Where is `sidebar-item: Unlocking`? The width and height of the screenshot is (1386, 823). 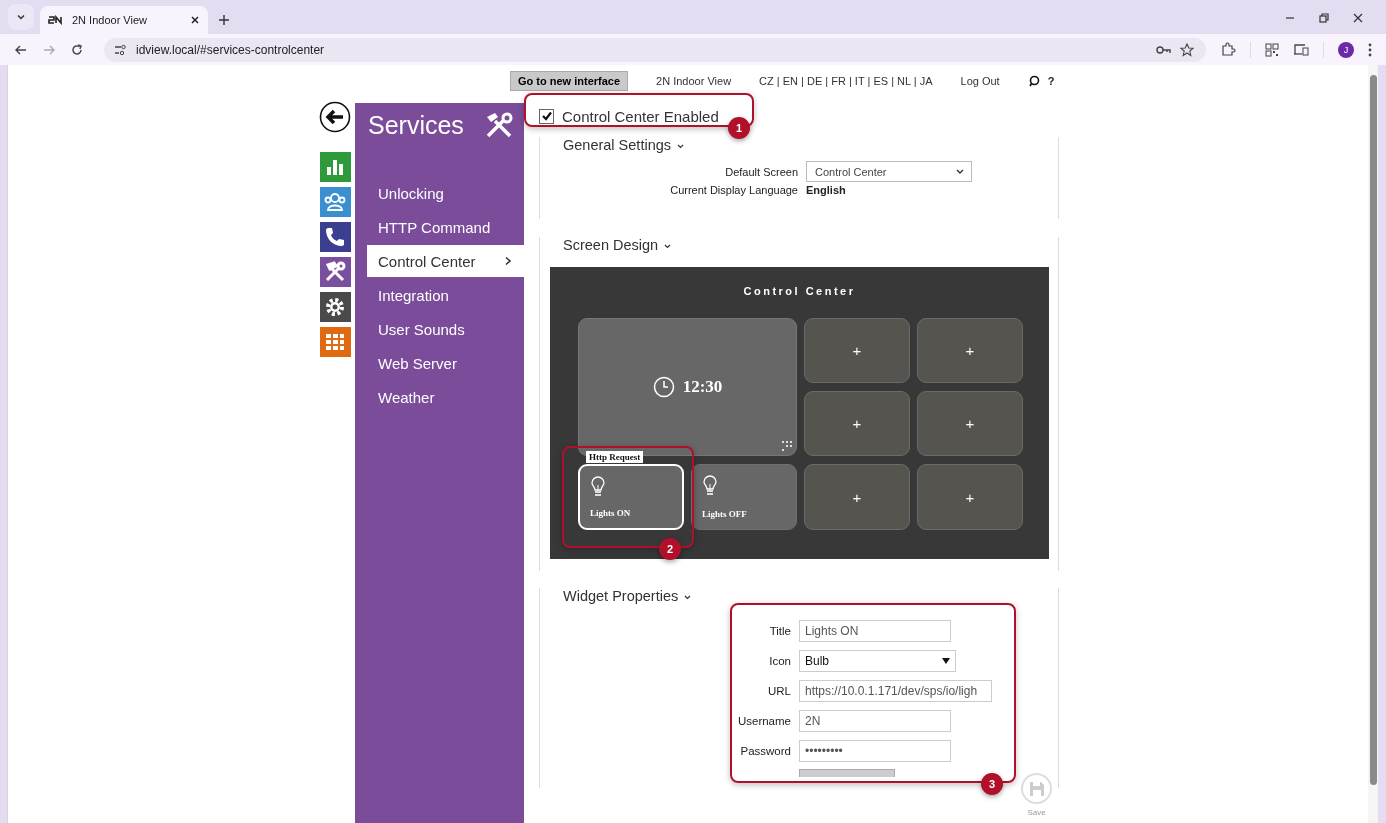 sidebar-item: Unlocking is located at coordinates (439, 193).